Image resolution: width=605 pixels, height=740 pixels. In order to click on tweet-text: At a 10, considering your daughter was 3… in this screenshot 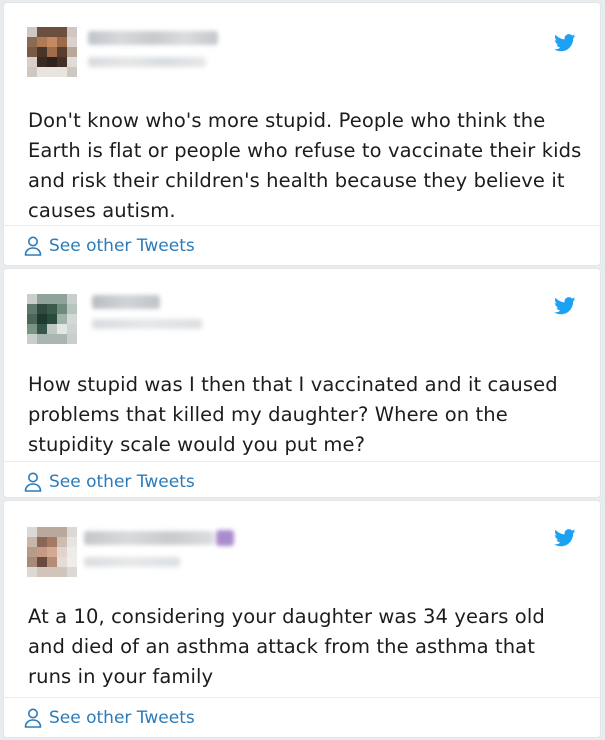, I will do `click(286, 646)`.